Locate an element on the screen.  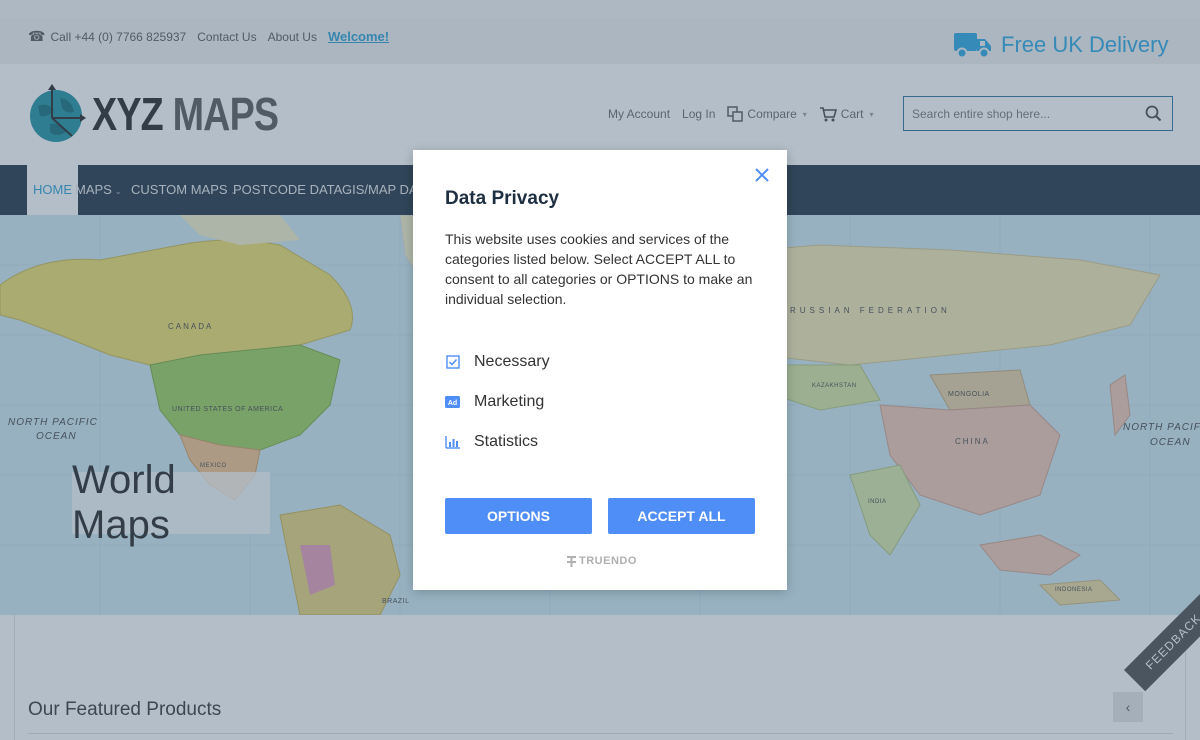
category-label: Necessary is located at coordinates (512, 361).